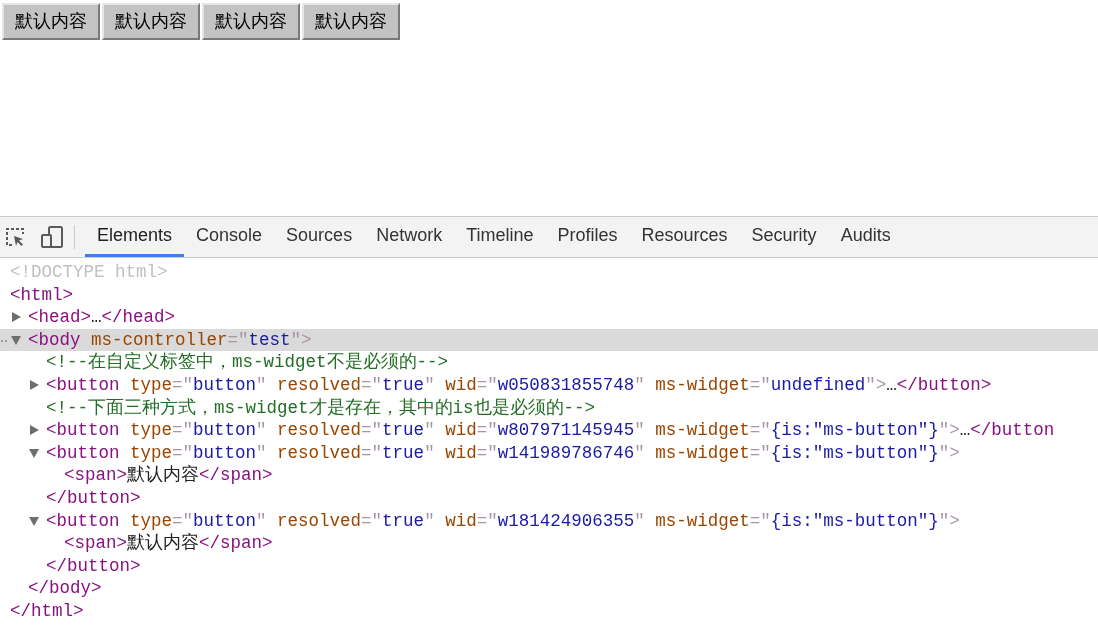 Image resolution: width=1098 pixels, height=627 pixels. I want to click on code-line: <body ms-controller="test">, so click(170, 340).